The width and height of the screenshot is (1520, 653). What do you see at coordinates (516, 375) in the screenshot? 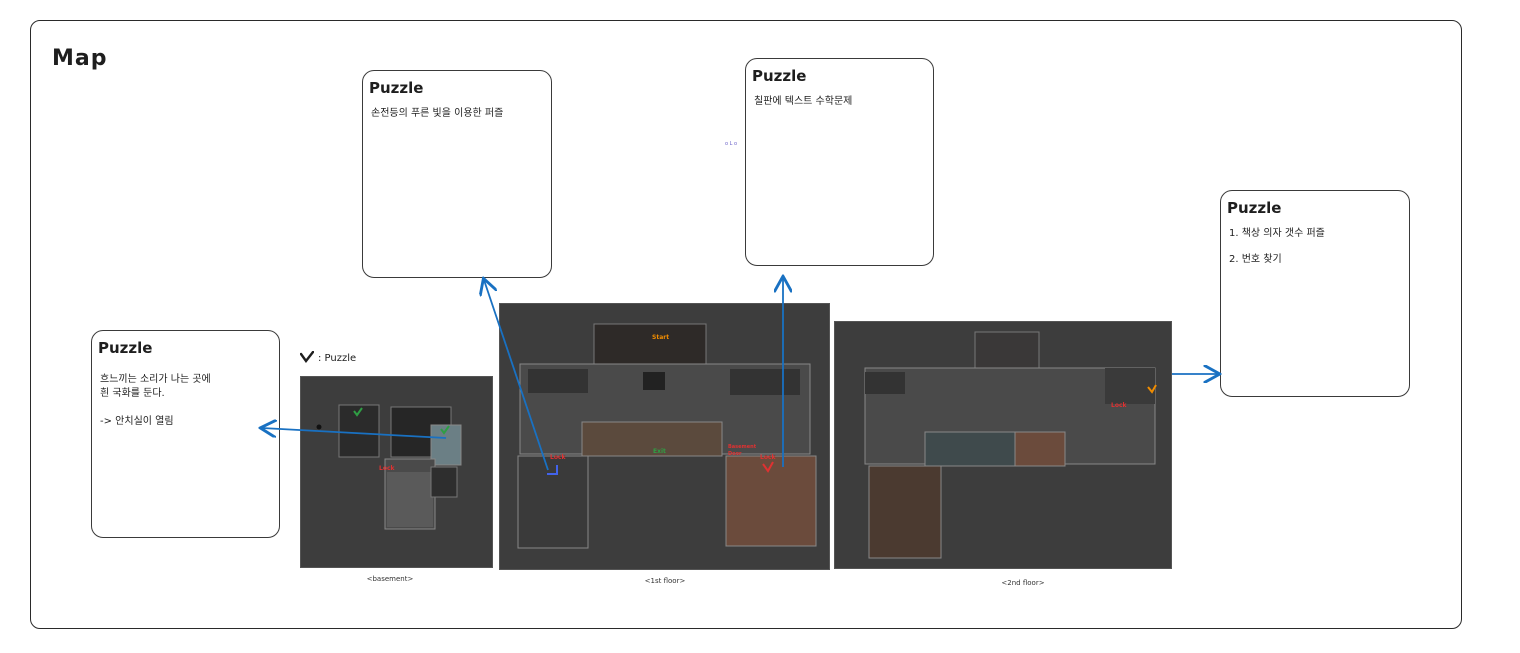
I see `arrow-first-floor-lock` at bounding box center [516, 375].